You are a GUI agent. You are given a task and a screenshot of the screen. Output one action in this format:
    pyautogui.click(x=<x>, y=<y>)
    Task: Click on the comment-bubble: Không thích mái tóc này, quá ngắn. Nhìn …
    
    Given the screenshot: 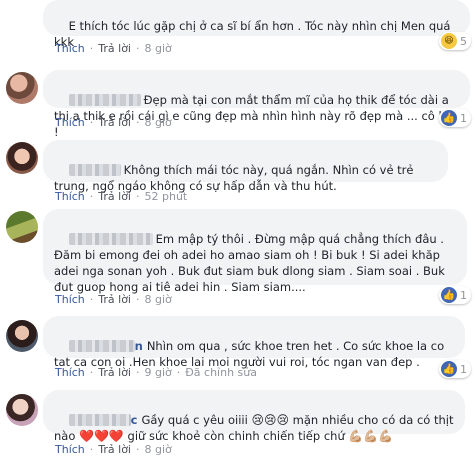 What is the action you would take?
    pyautogui.click(x=245, y=166)
    